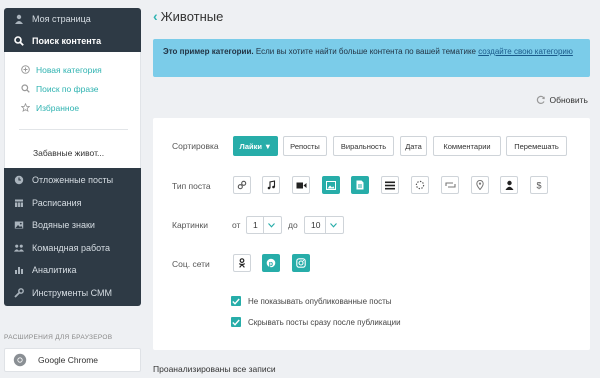  What do you see at coordinates (413, 146) in the screenshot?
I see `sort-date-button: Дата` at bounding box center [413, 146].